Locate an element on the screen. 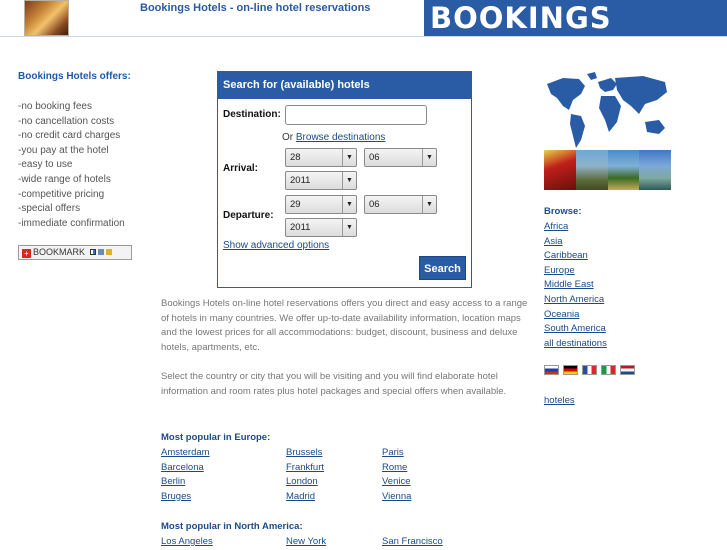 This screenshot has width=727, height=550. header-divider is located at coordinates (363, 36).